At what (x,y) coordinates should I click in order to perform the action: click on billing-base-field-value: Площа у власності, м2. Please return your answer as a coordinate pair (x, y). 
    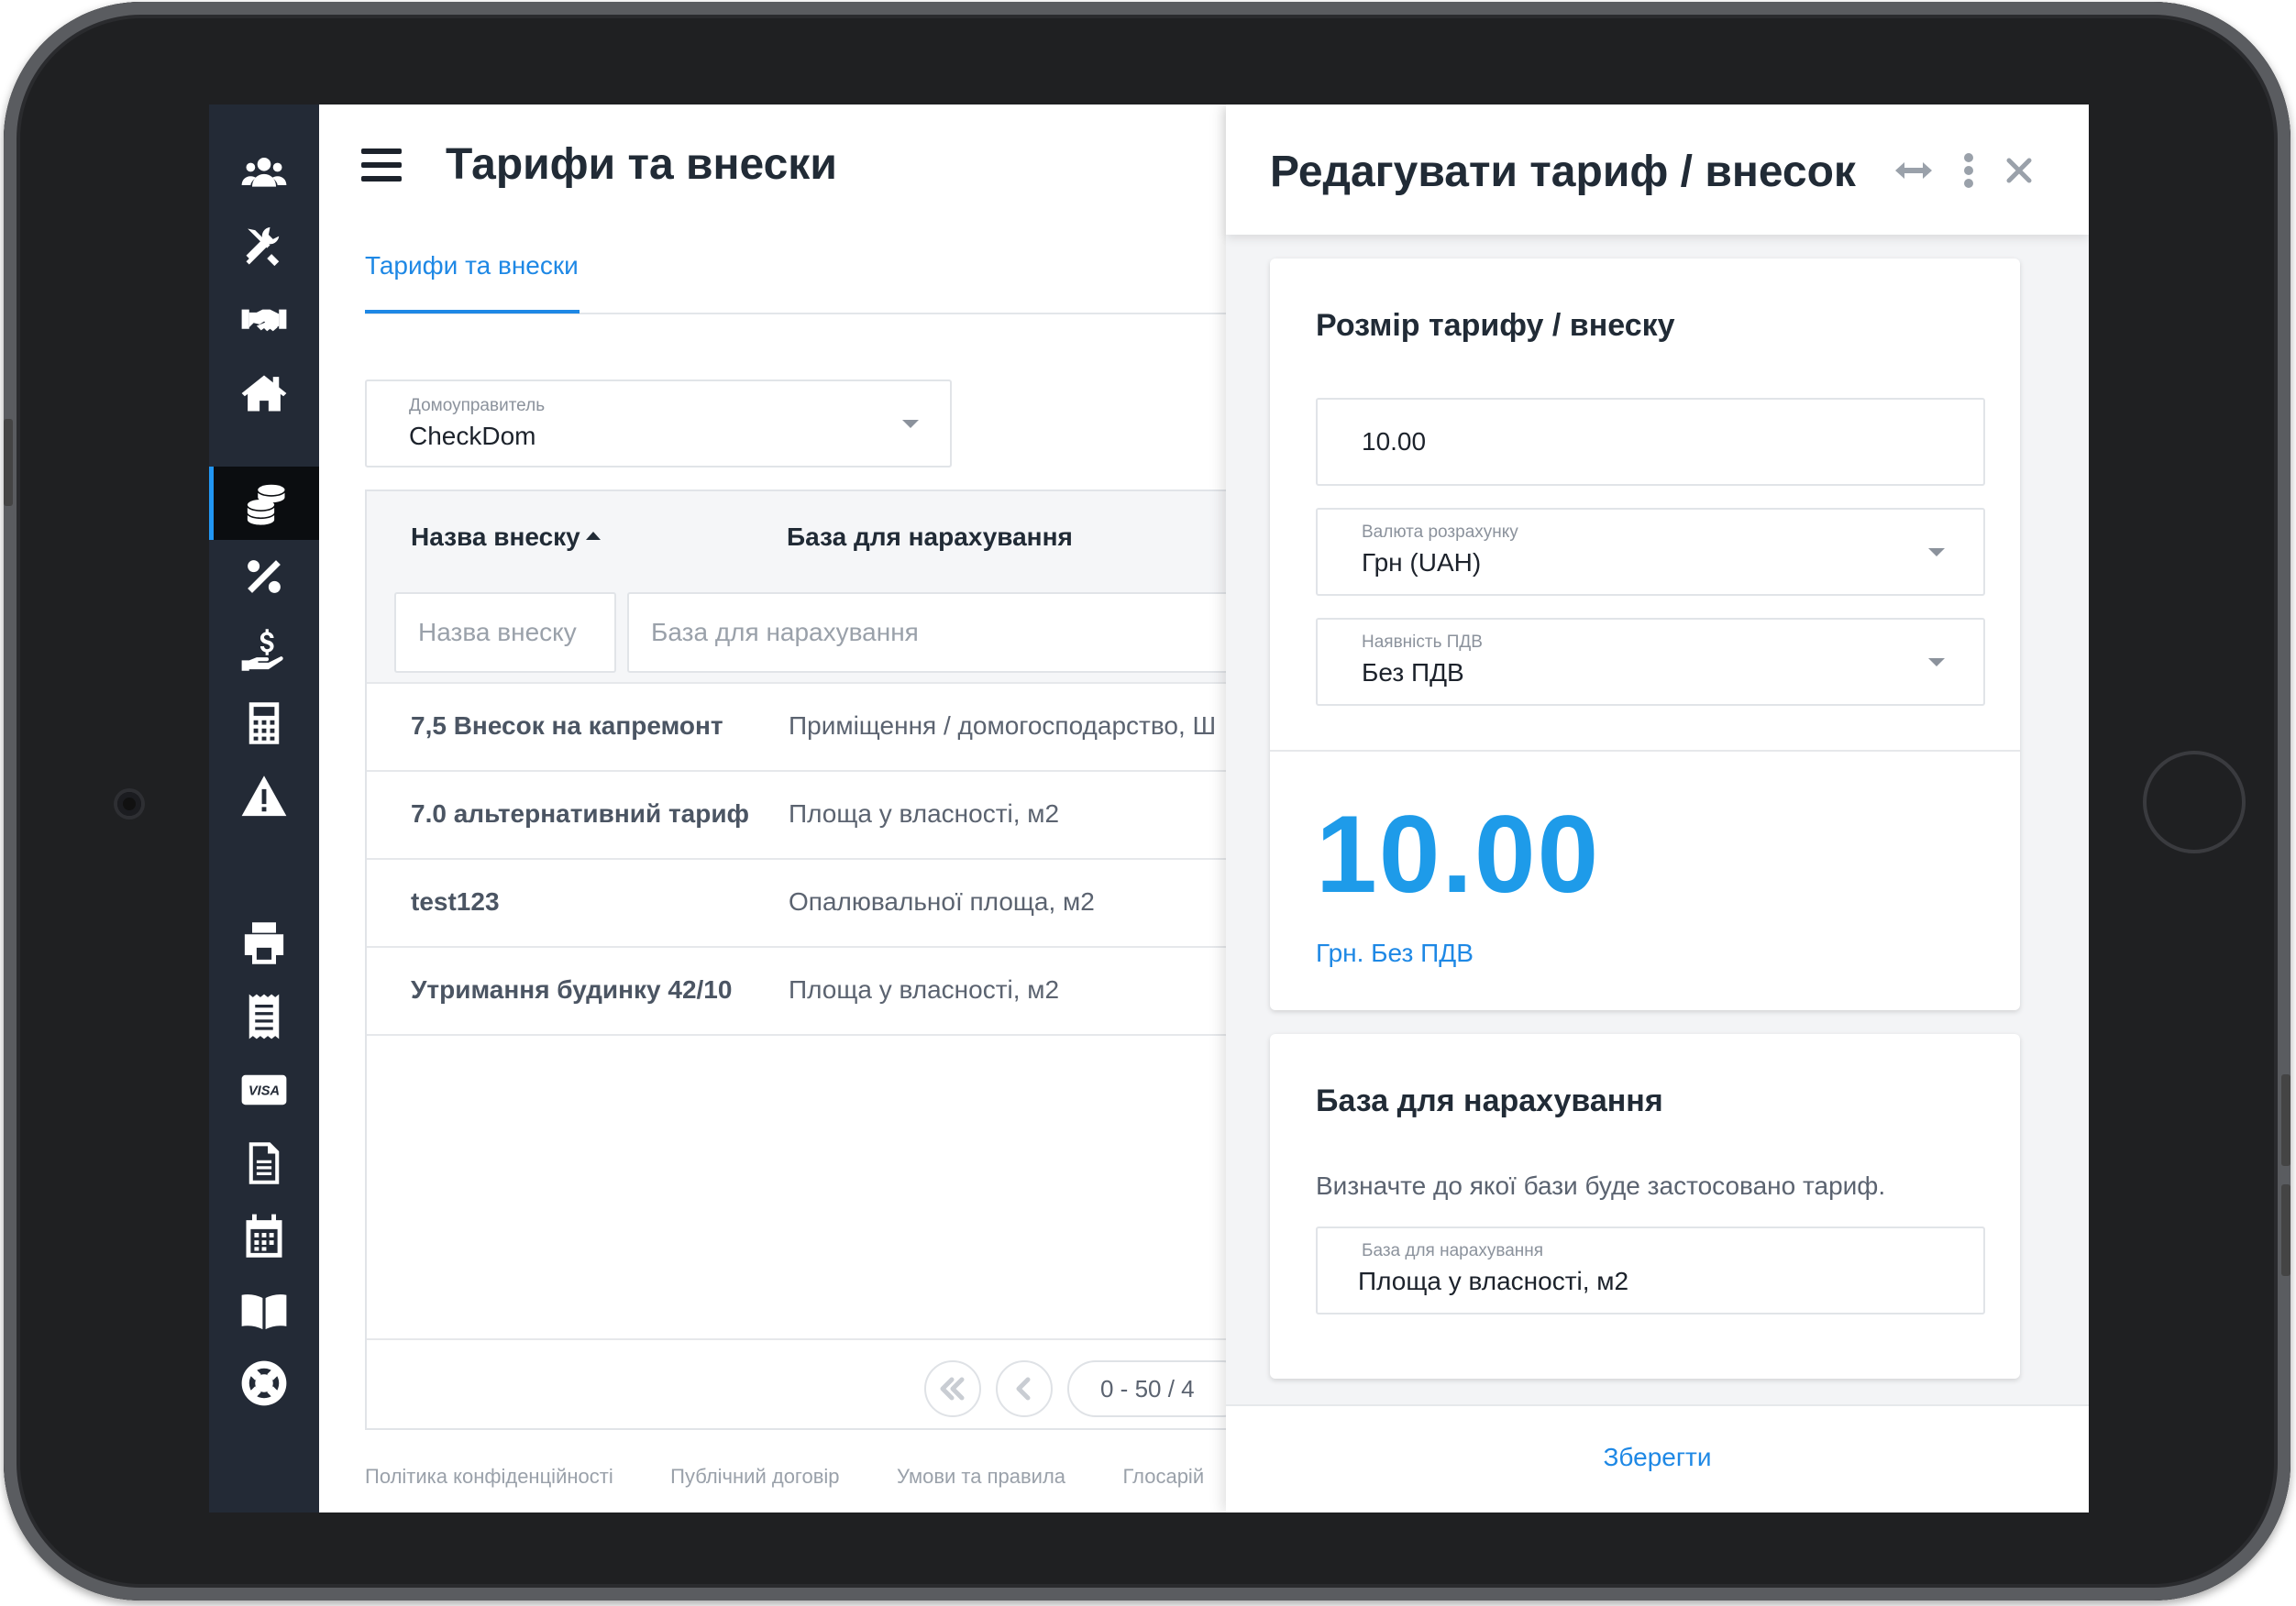
    Looking at the image, I should click on (1493, 1281).